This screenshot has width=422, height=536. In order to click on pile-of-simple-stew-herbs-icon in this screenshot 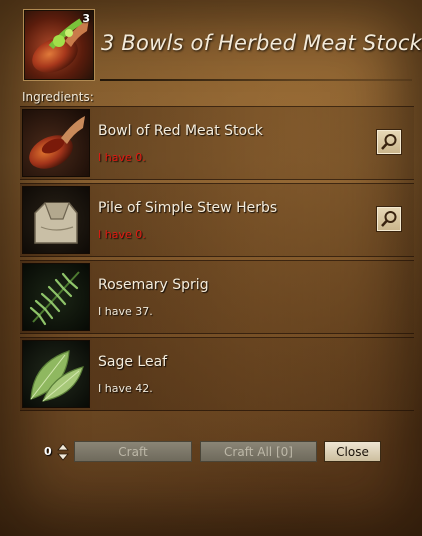, I will do `click(56, 220)`.